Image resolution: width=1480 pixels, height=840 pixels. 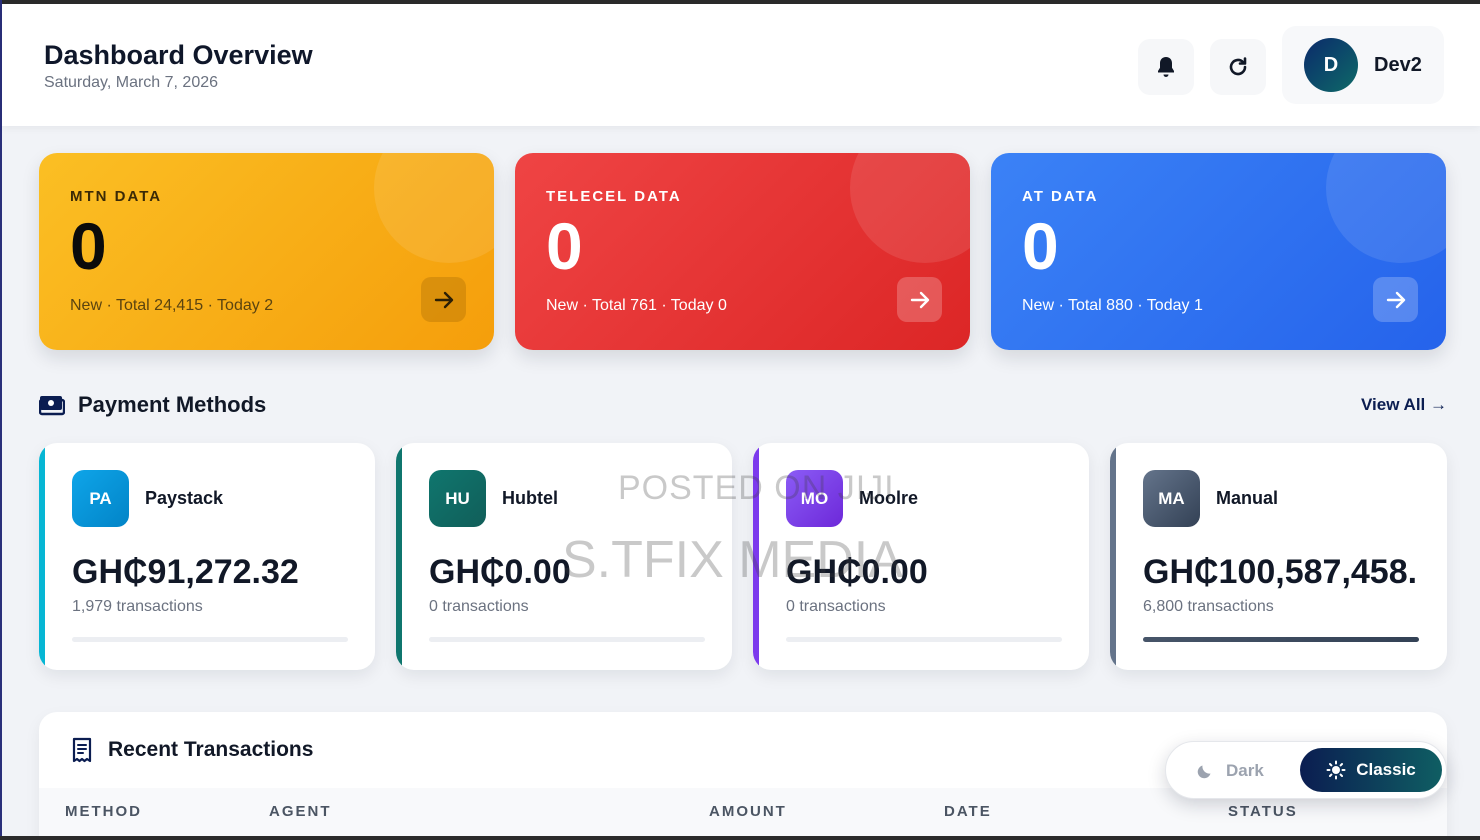 What do you see at coordinates (1263, 811) in the screenshot?
I see `column-header-status: STATUS` at bounding box center [1263, 811].